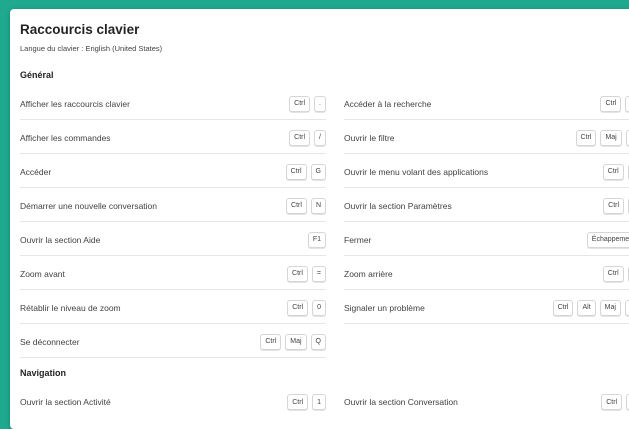 The image size is (629, 429). Describe the element at coordinates (65, 137) in the screenshot. I see `shortcut-label: Afficher les commandes` at that location.